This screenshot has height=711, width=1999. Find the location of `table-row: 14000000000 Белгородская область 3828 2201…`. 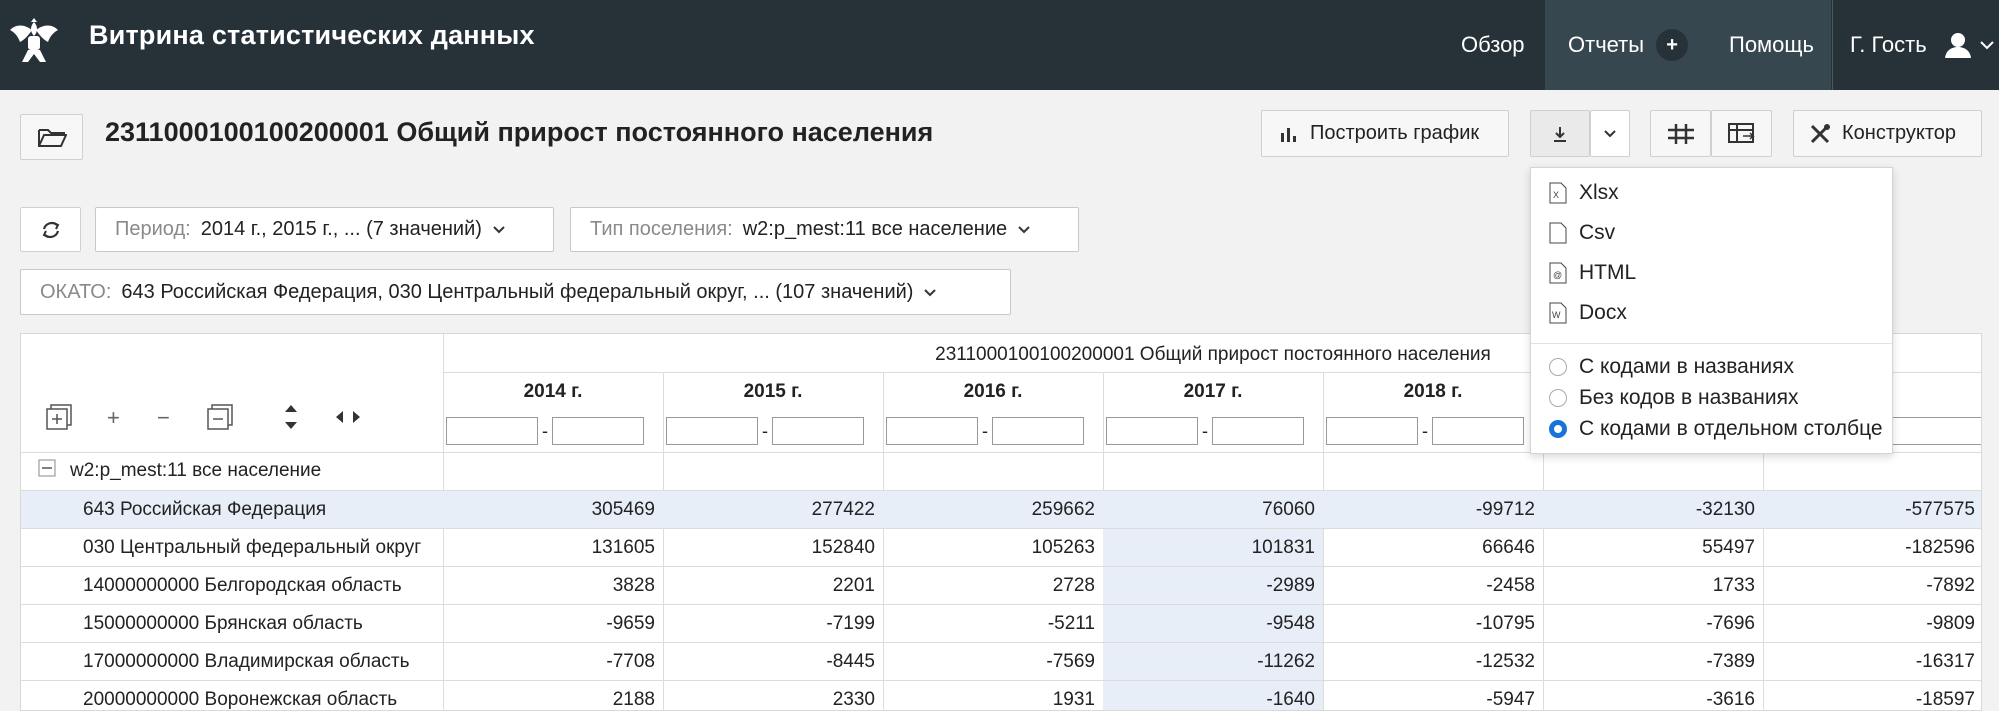

table-row: 14000000000 Белгородская область 3828 2201… is located at coordinates (1001, 585).